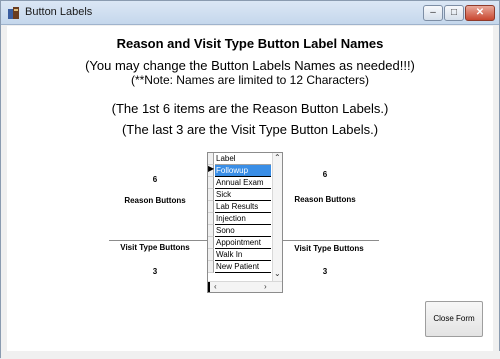 This screenshot has width=500, height=359. Describe the element at coordinates (209, 287) in the screenshot. I see `scroll-thumb` at that location.